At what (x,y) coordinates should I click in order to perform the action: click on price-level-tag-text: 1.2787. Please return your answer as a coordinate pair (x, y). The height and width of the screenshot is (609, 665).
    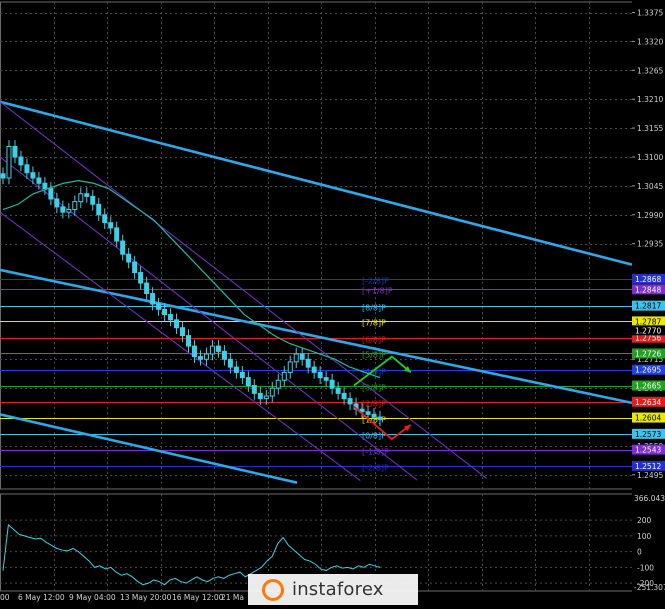
    Looking at the image, I should click on (648, 321).